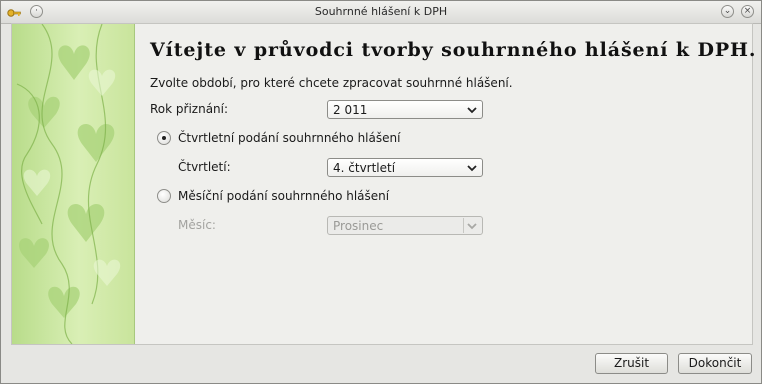 This screenshot has width=762, height=384. Describe the element at coordinates (164, 196) in the screenshot. I see `monthly-radio` at that location.